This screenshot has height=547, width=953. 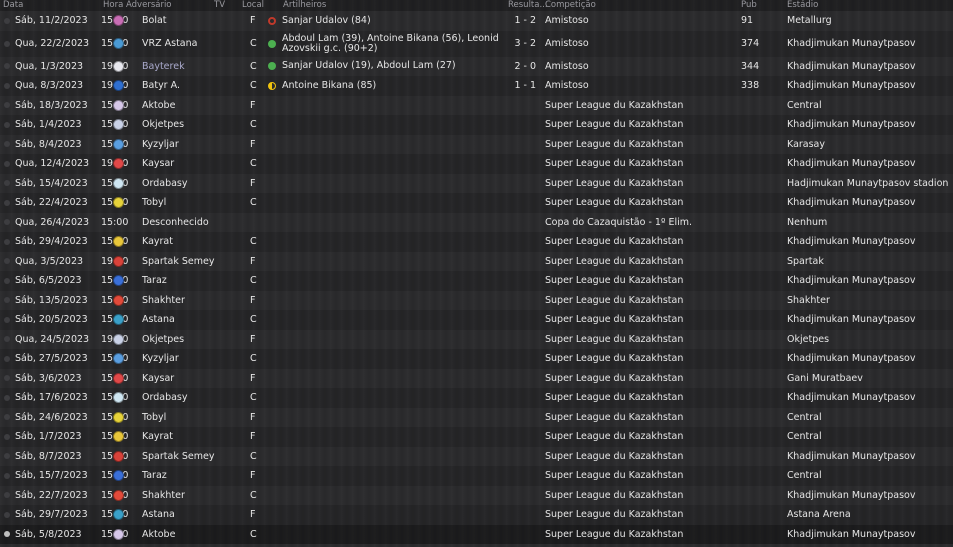 I want to click on opponent-name: VRZ Astana, so click(x=169, y=43).